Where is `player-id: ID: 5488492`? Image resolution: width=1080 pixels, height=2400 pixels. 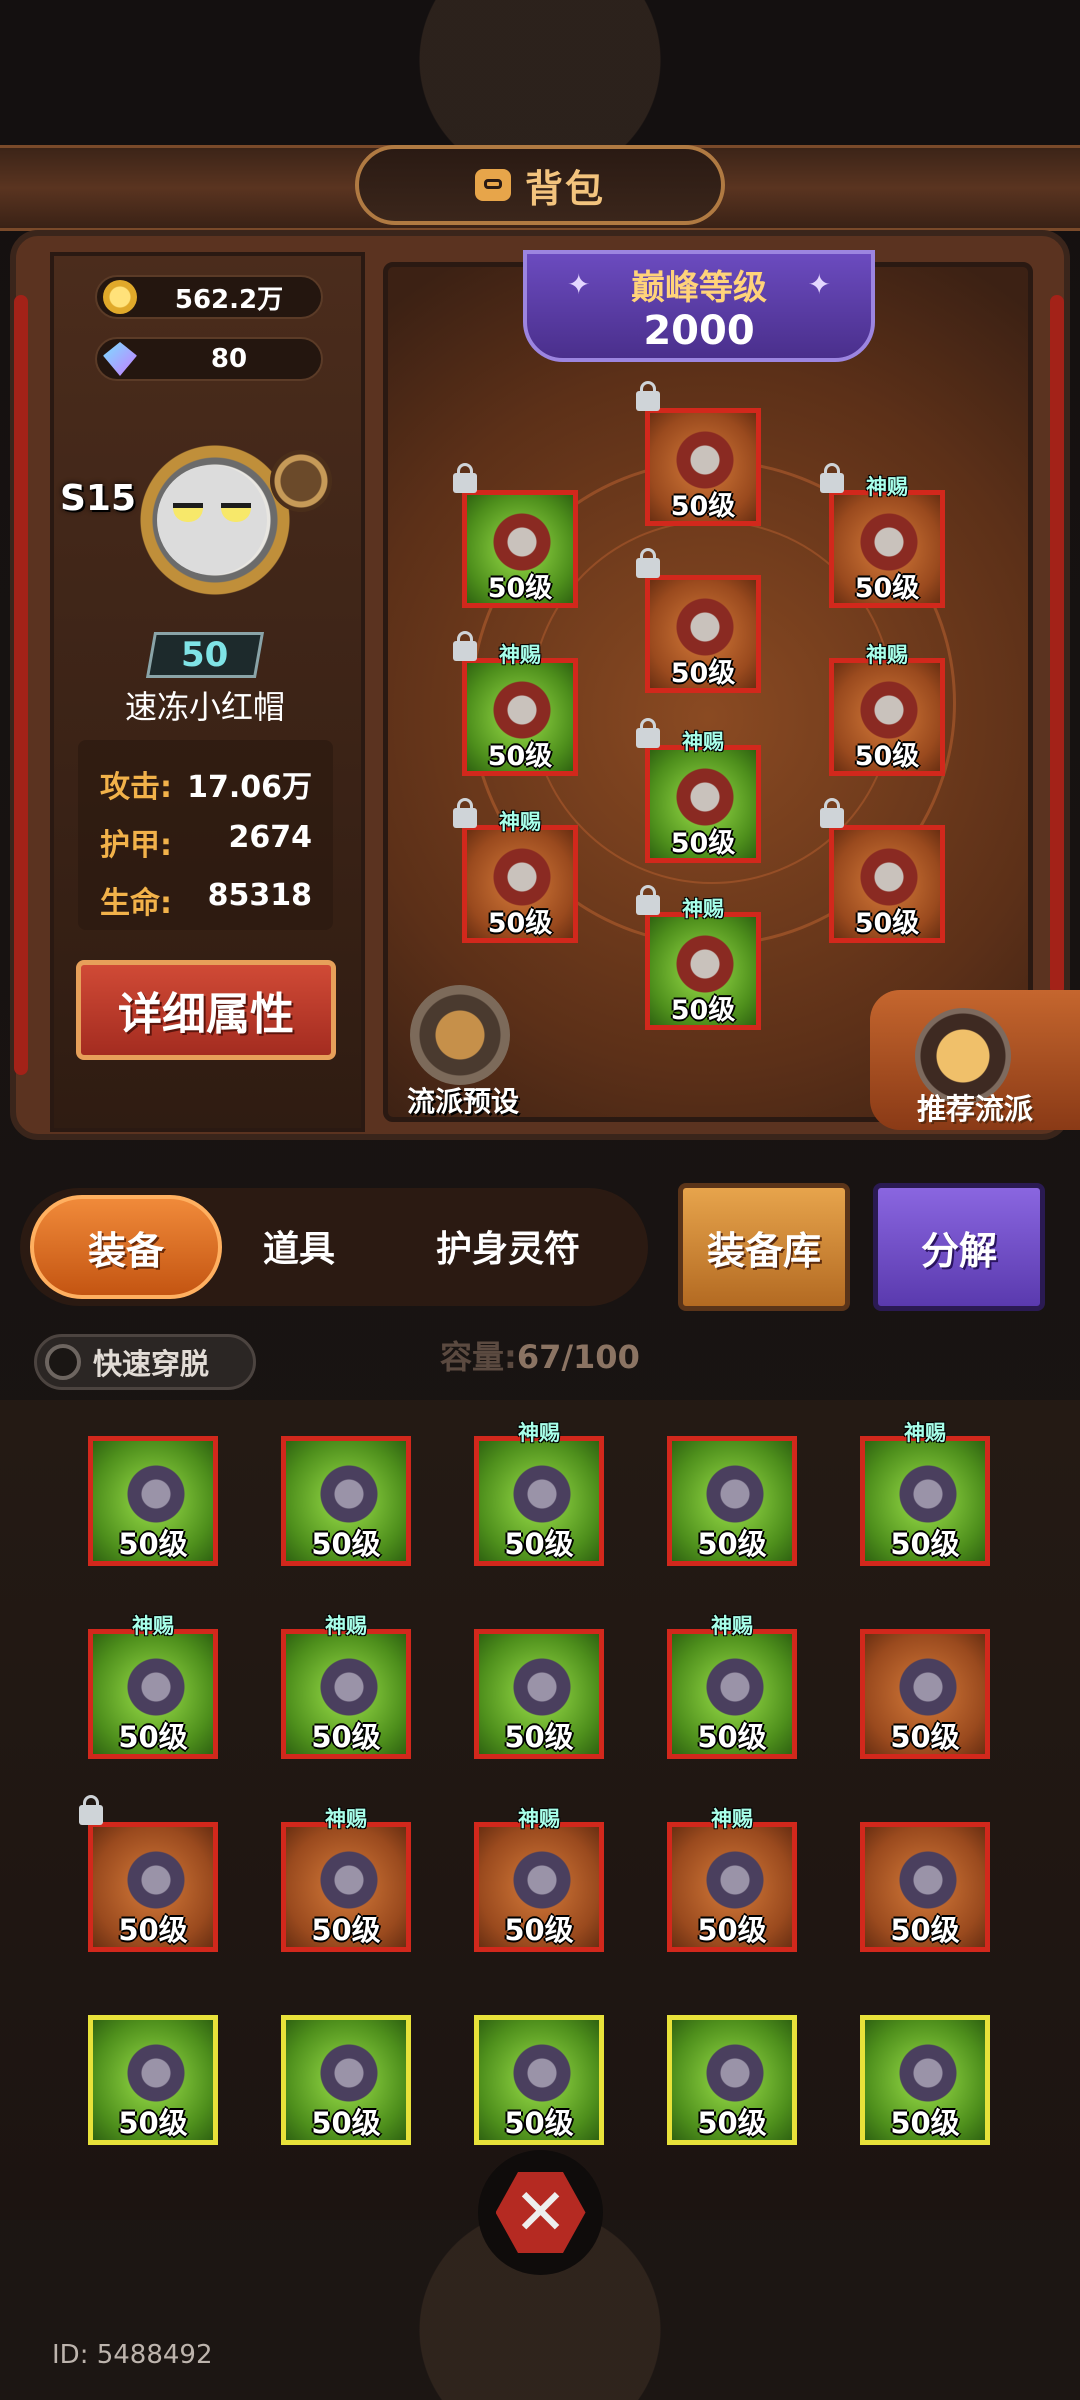 player-id: ID: 5488492 is located at coordinates (132, 2355).